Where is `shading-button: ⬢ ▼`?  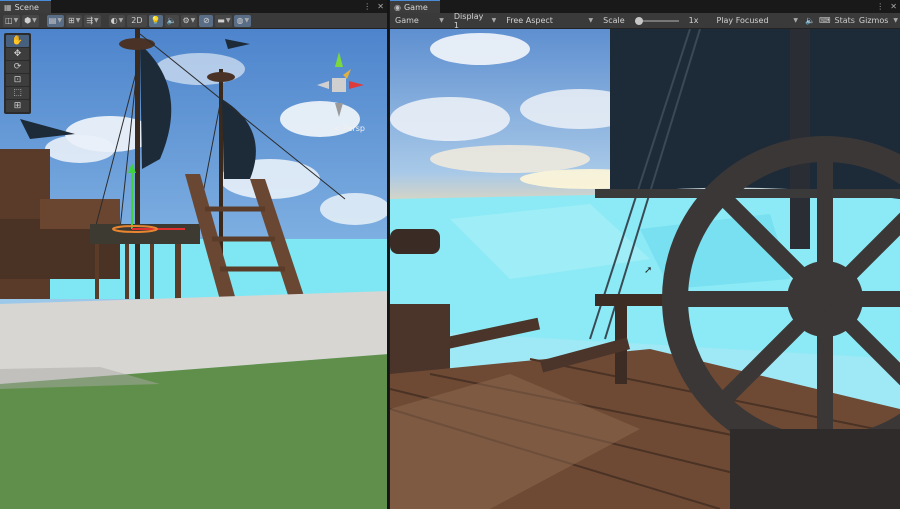
shading-button: ⬢ ▼ is located at coordinates (30, 20).